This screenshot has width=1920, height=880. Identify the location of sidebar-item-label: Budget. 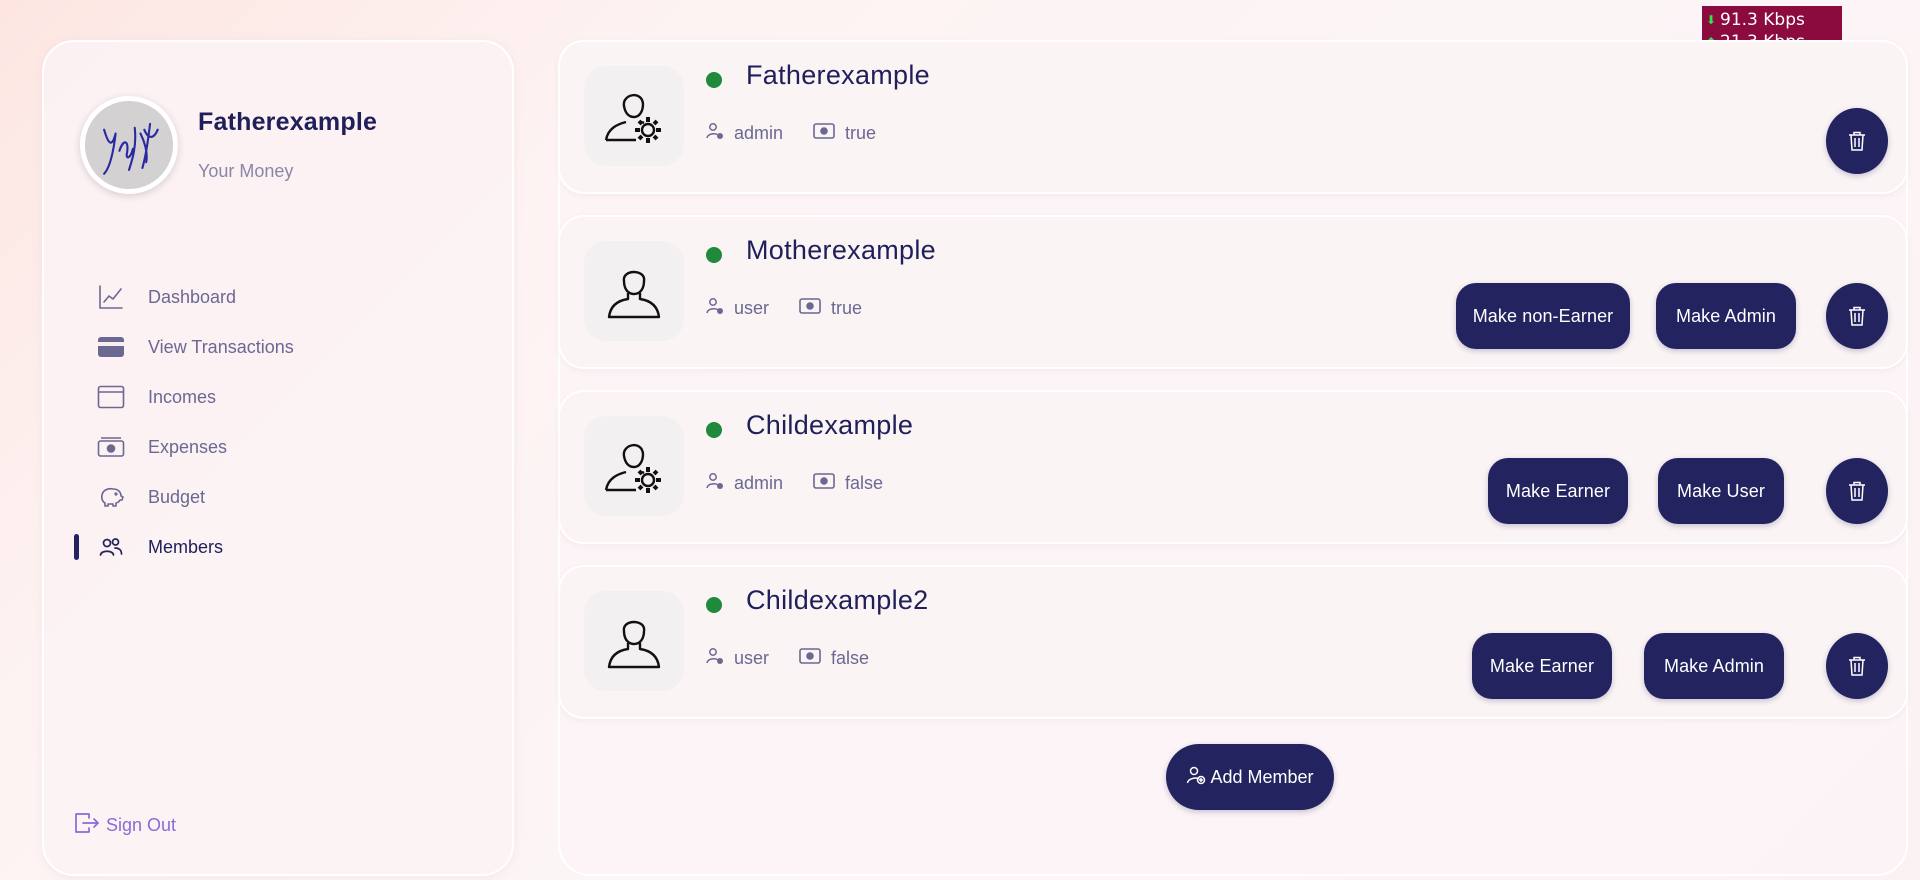
(177, 496).